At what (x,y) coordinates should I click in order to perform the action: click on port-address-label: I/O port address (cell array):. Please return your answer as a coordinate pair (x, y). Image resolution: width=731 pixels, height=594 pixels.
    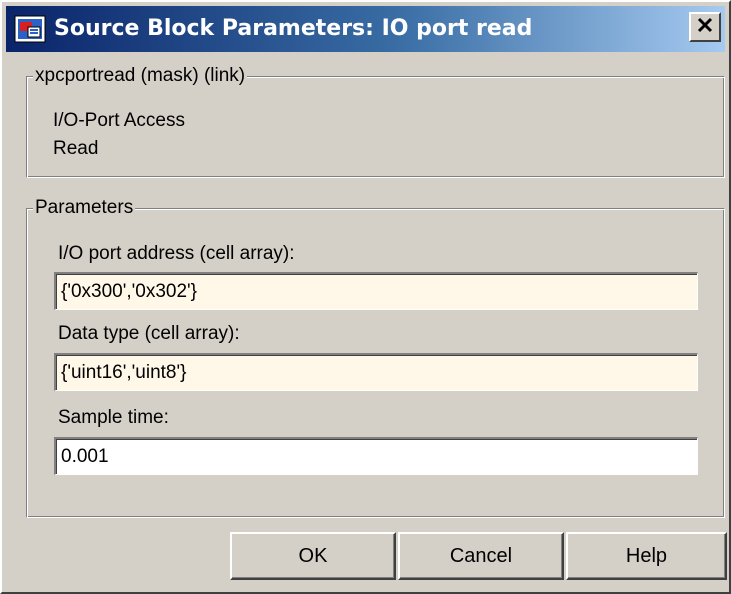
    Looking at the image, I should click on (176, 253).